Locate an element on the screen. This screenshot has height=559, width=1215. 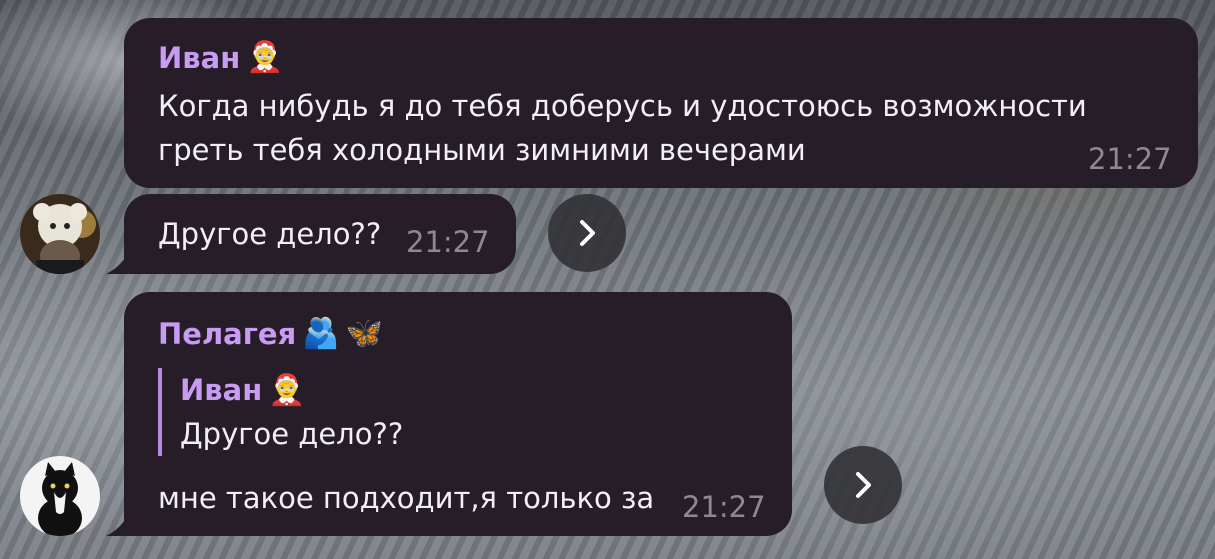
sender-name-ivan: Иван 🤶 is located at coordinates (221, 57).